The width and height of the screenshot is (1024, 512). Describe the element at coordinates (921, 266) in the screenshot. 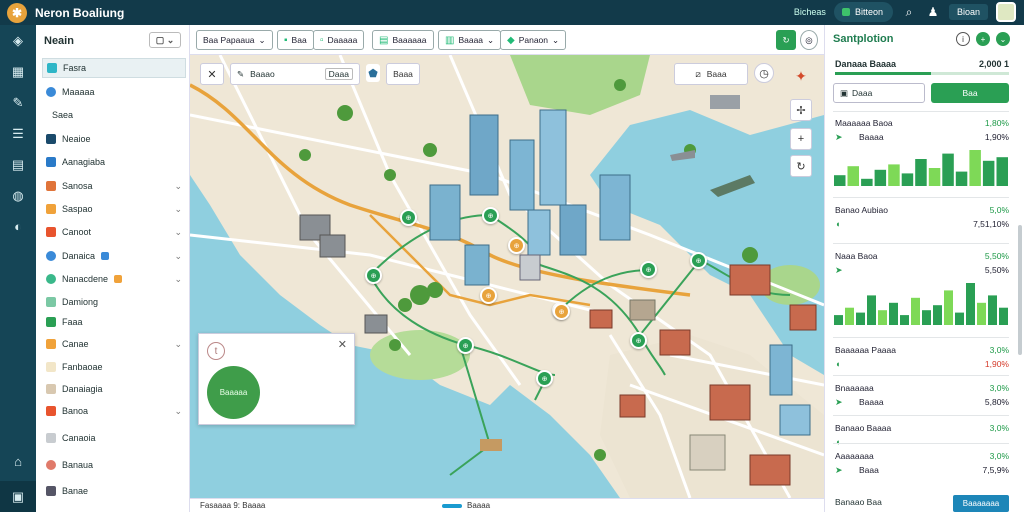

I see `metric-card: Naaa Baoa 5,50% ➤ 5,50%` at that location.